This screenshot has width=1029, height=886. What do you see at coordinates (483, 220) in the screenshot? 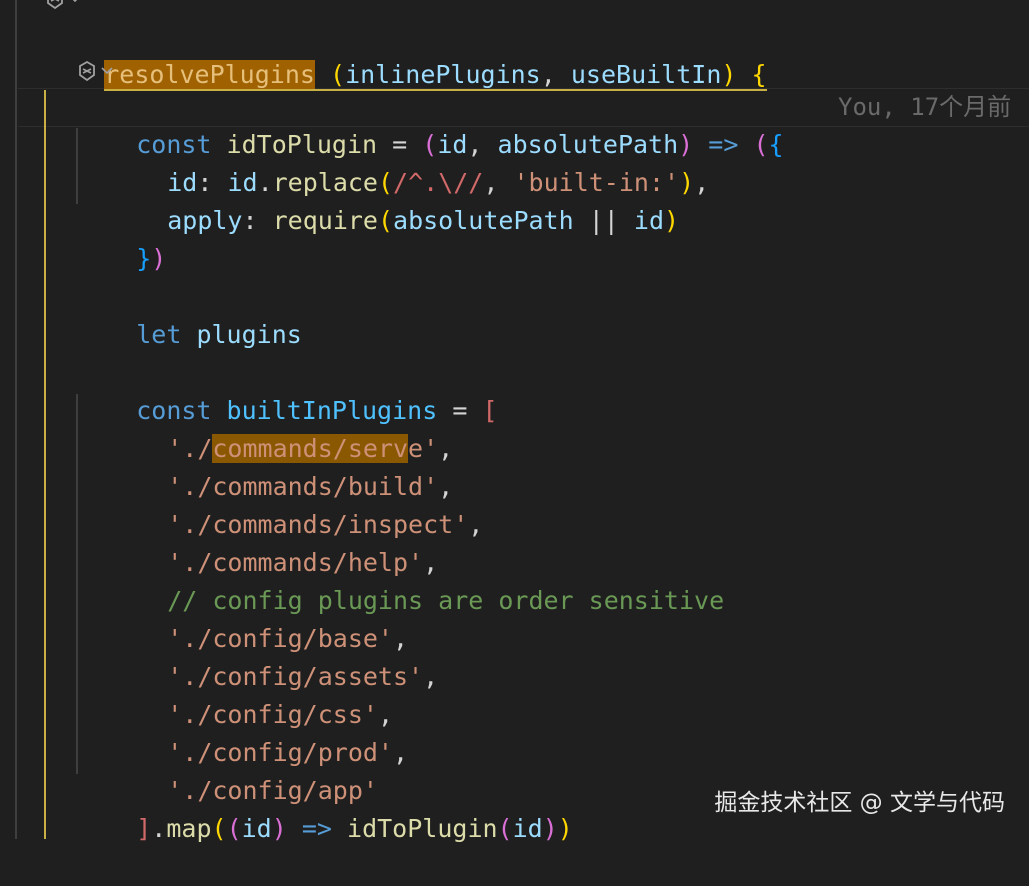
I see `identifier: absolutePath` at bounding box center [483, 220].